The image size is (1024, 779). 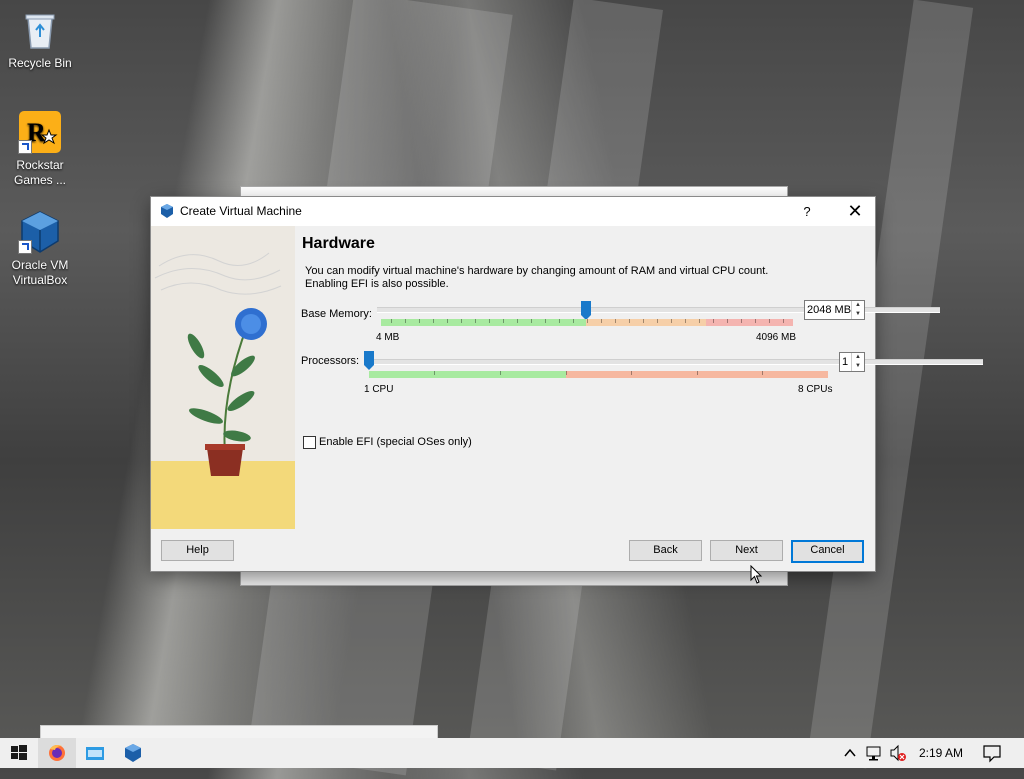 I want to click on base-memory-max-label: 4096 MB, so click(x=776, y=337).